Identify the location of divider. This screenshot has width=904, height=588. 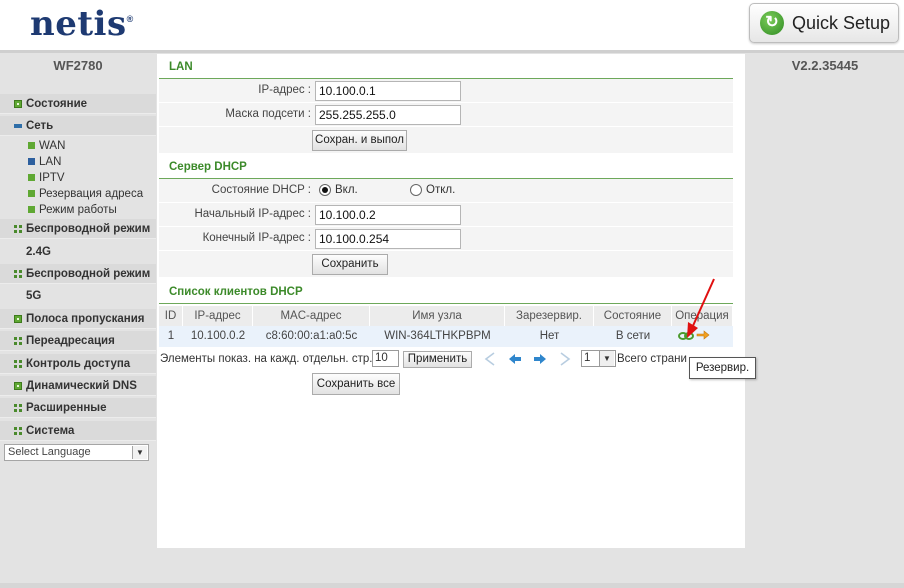
(446, 303).